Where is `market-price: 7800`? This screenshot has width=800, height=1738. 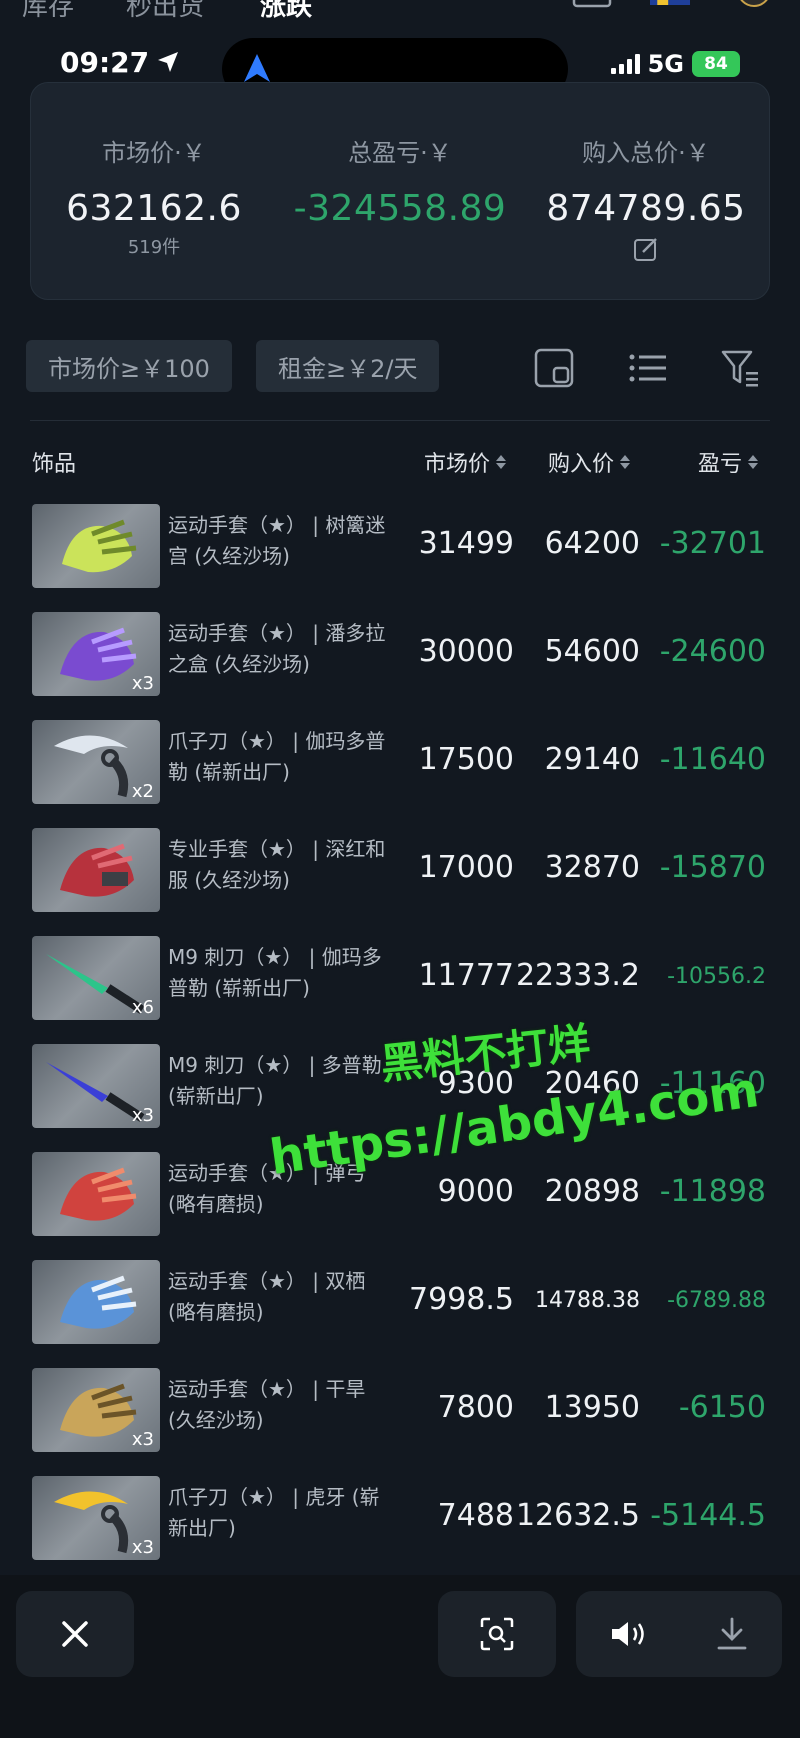 market-price: 7800 is located at coordinates (475, 1407).